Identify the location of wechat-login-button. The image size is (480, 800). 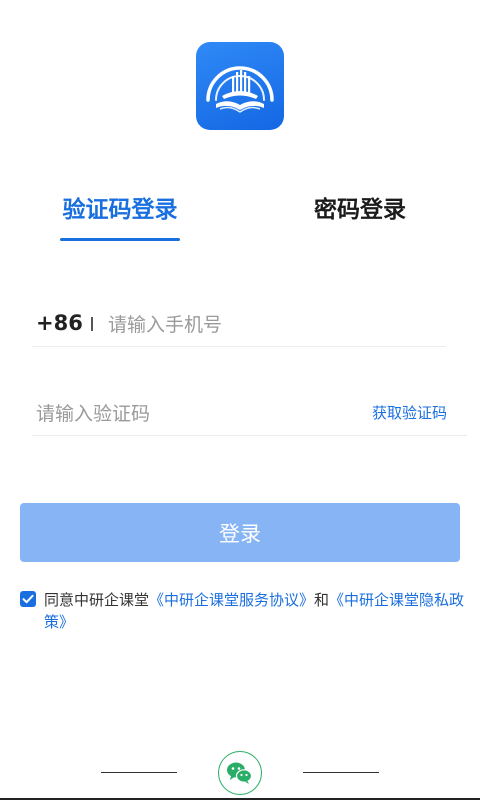
(240, 773).